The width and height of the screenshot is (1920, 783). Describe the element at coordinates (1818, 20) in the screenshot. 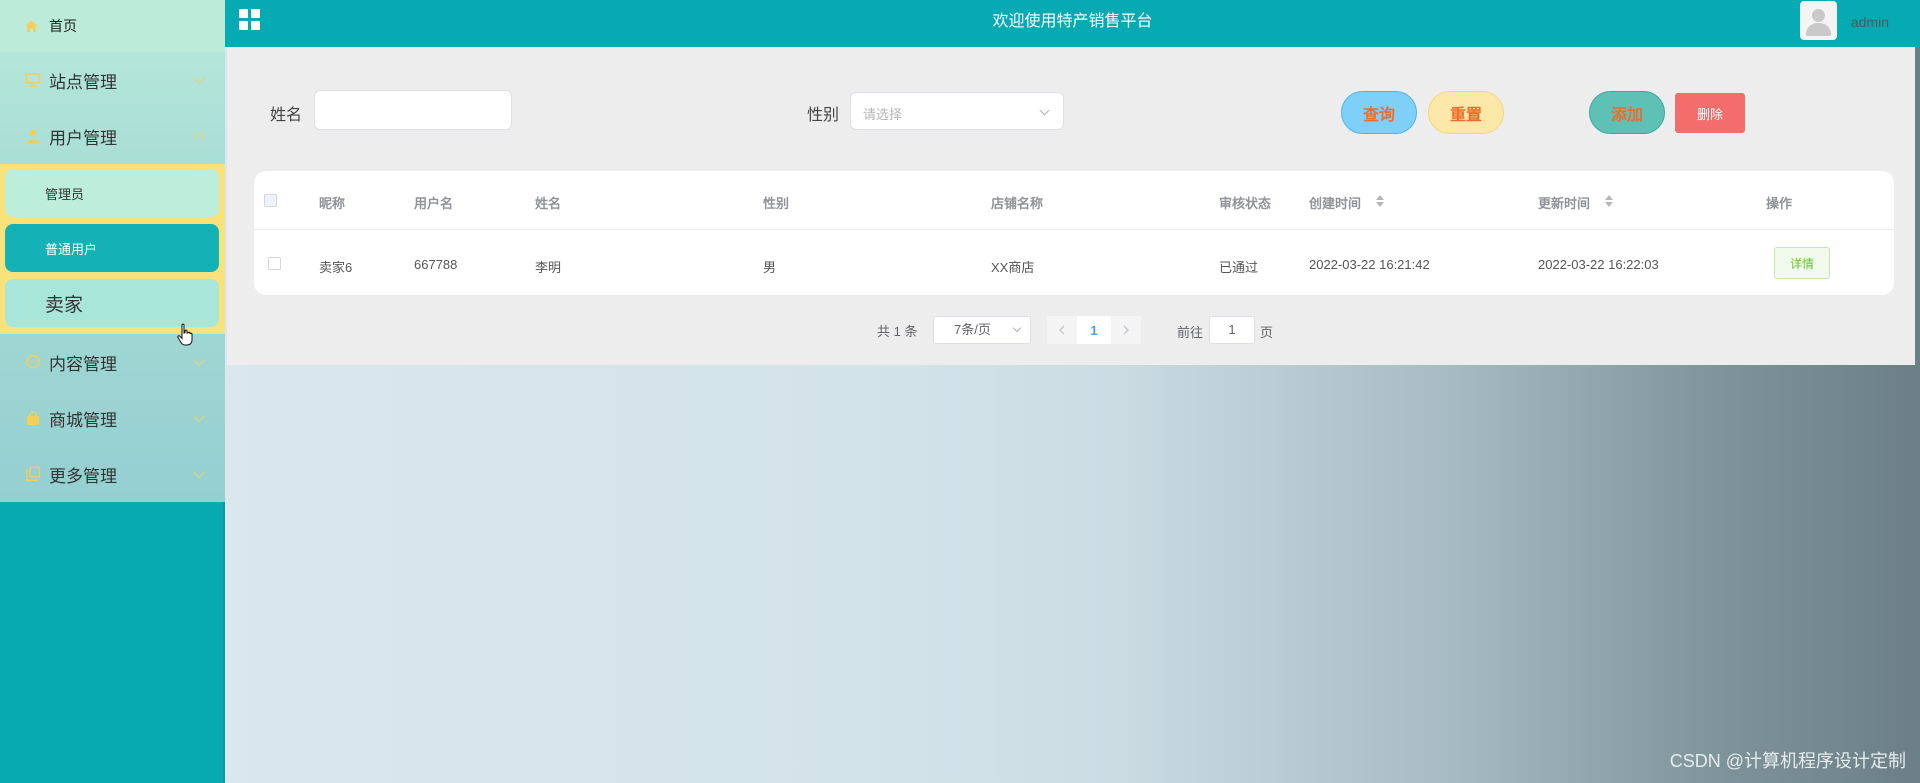

I see `avatar` at that location.